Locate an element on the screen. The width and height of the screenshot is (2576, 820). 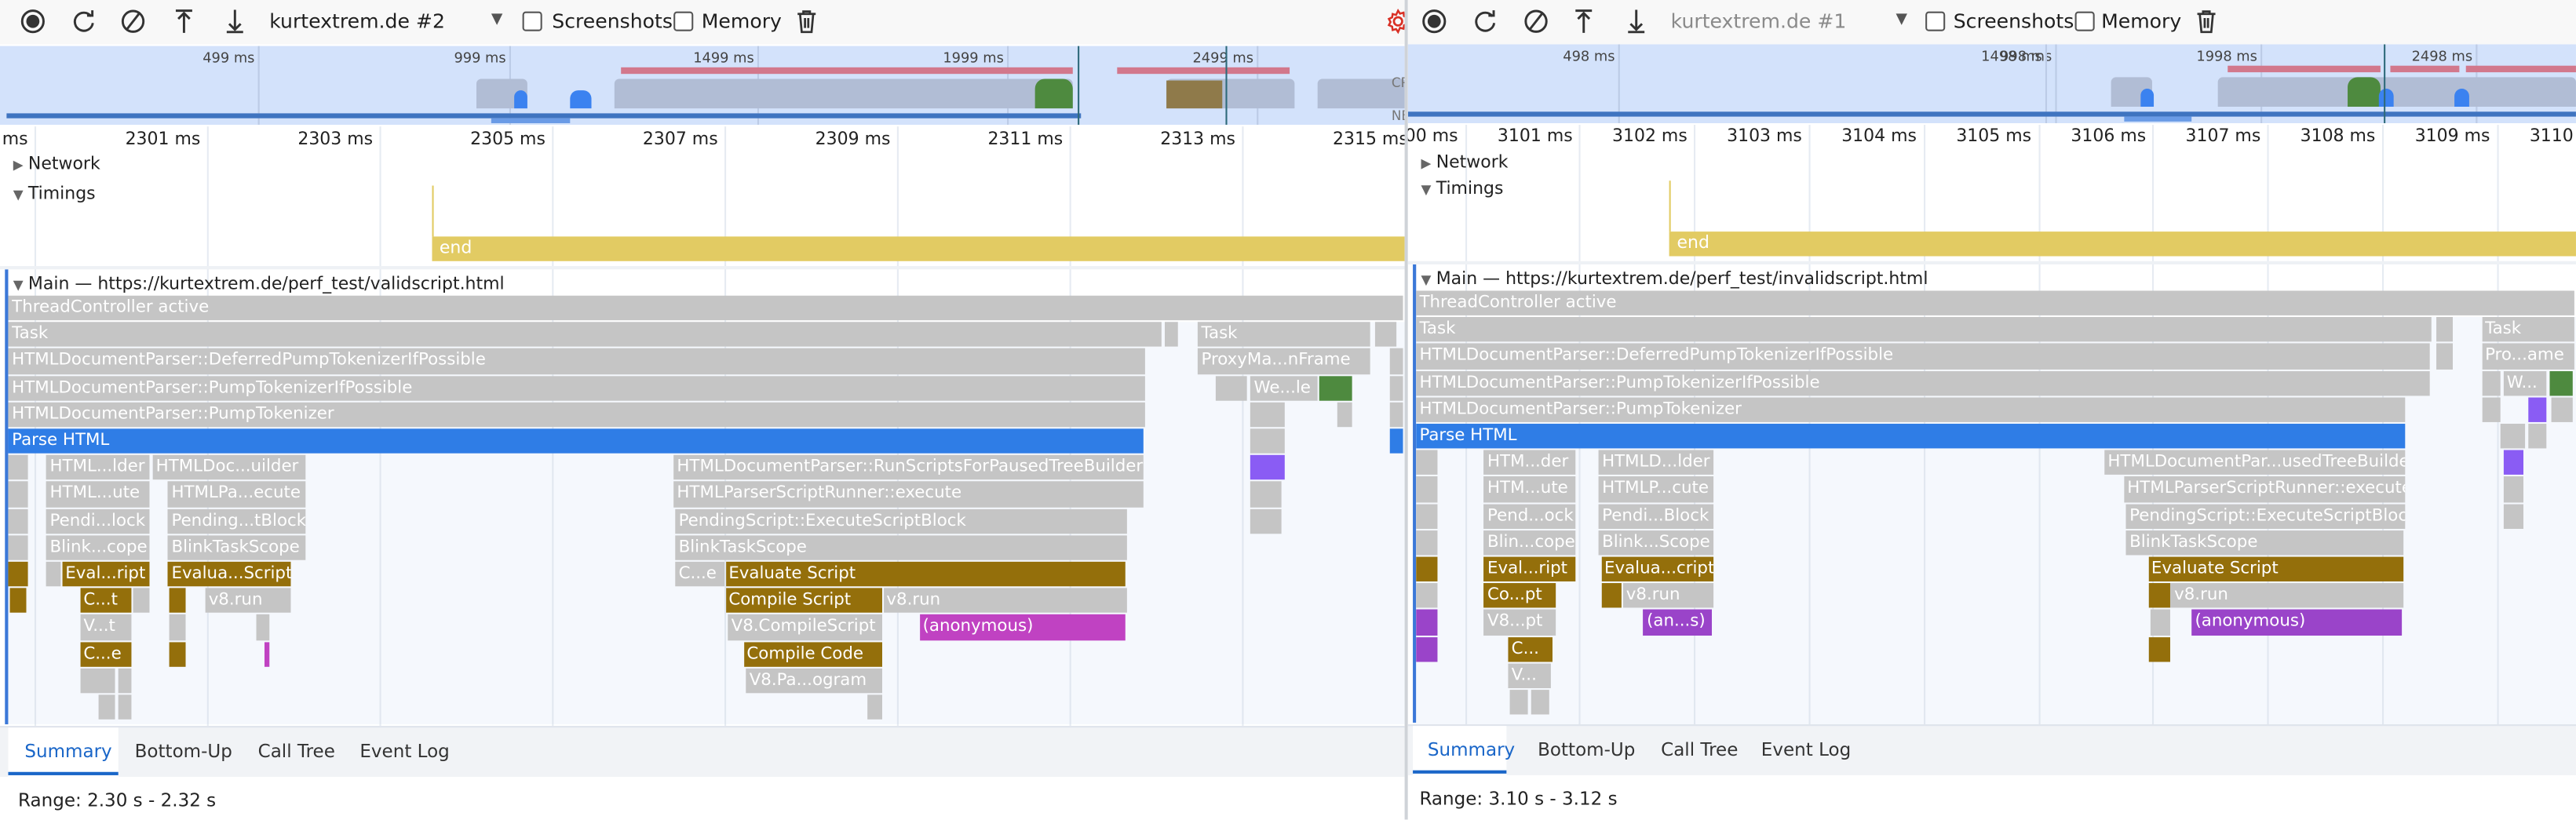
flame-entry: Evalua...Script is located at coordinates (229, 574).